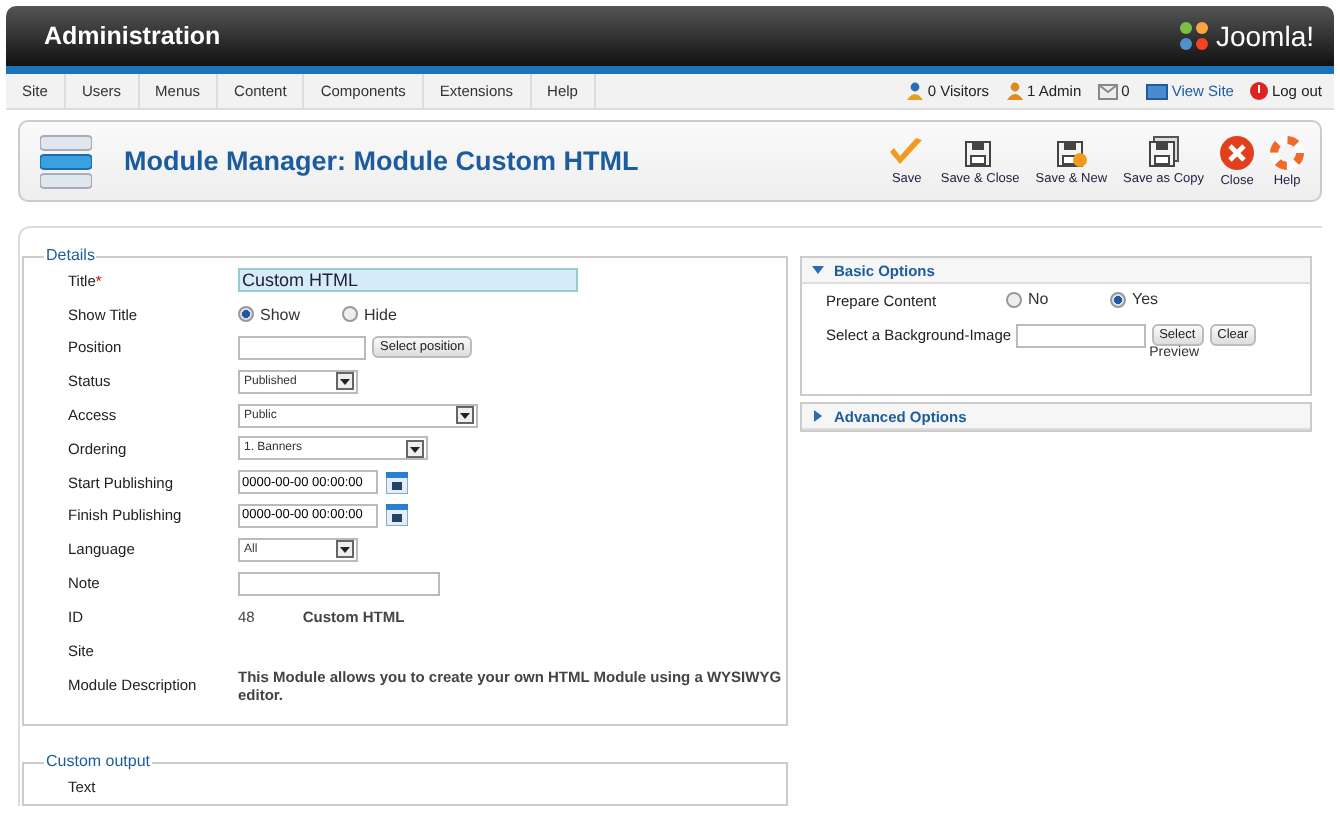  Describe the element at coordinates (1058, 299) in the screenshot. I see `radio-option: No` at that location.